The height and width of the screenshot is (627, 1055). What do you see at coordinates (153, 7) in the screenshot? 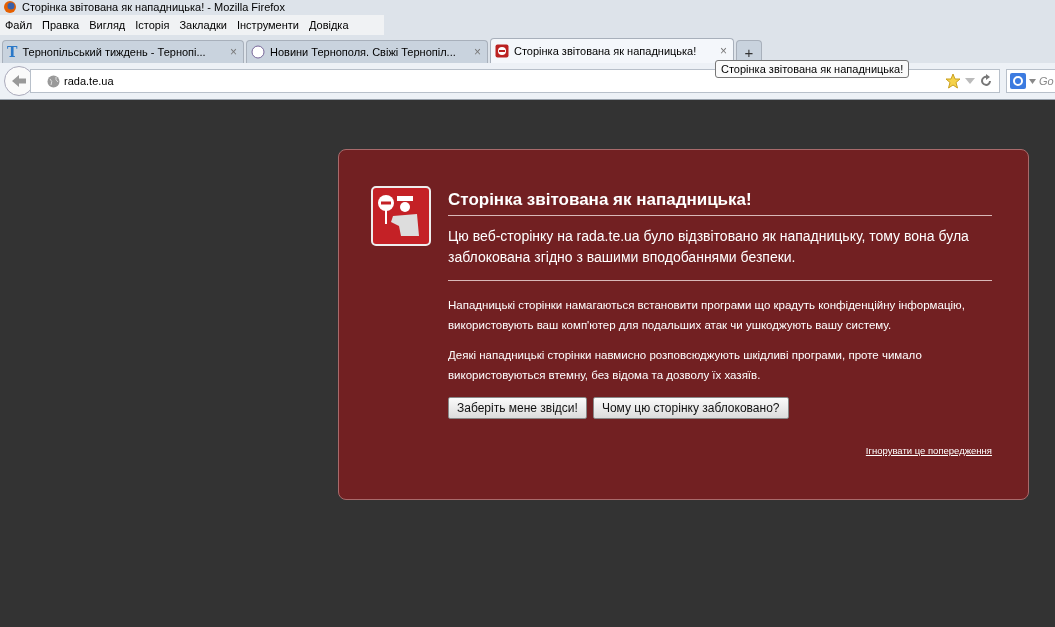
I see `window-title: Сторінка звітована як нападницька! - Mozilla Firefox` at bounding box center [153, 7].